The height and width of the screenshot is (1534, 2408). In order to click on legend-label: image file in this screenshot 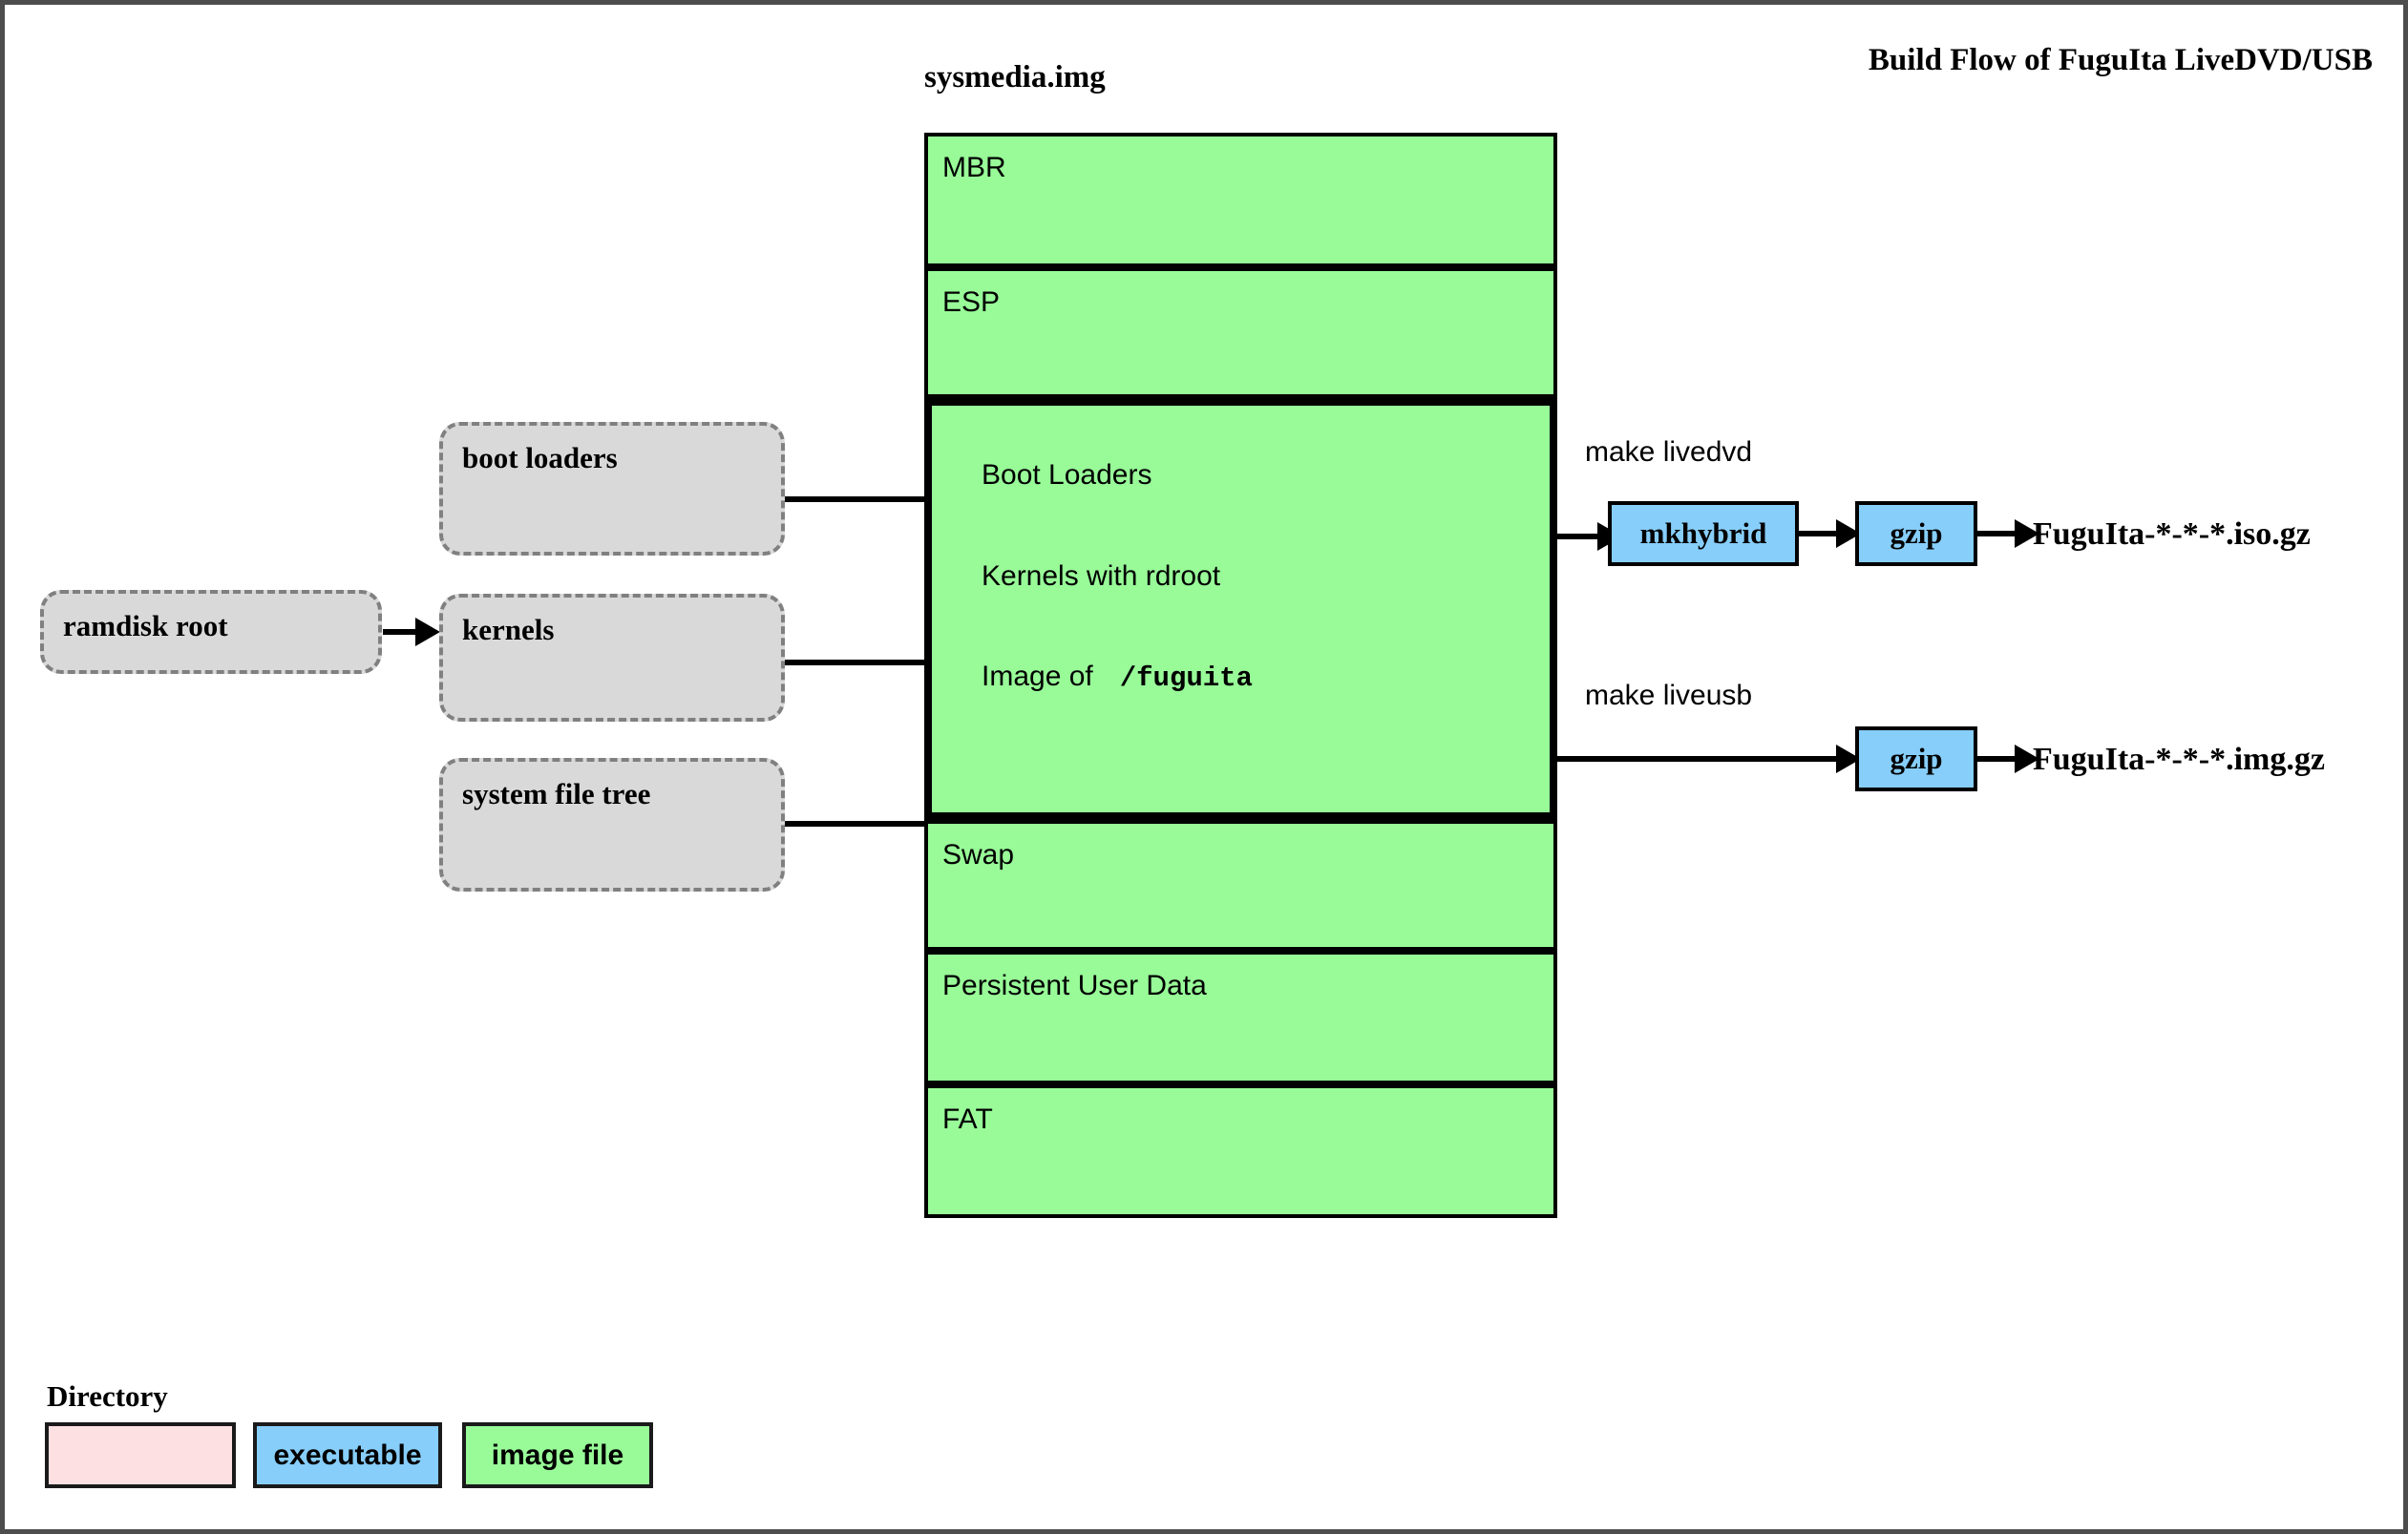, I will do `click(557, 1455)`.